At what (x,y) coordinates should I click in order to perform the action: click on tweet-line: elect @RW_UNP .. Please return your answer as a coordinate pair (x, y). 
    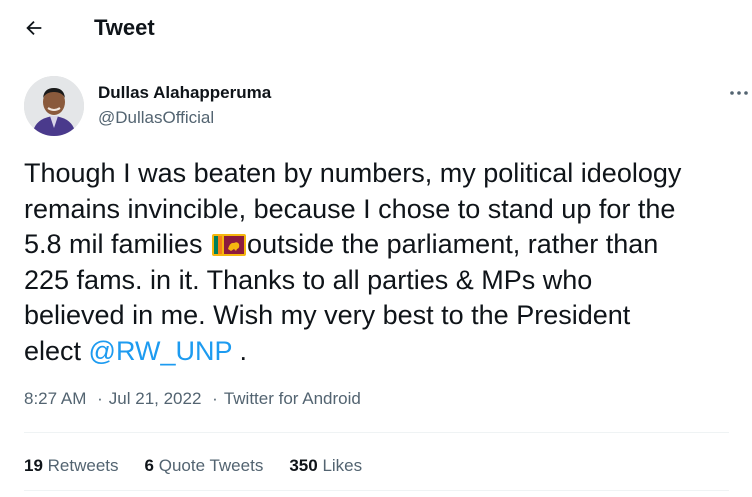
    Looking at the image, I should click on (381, 352).